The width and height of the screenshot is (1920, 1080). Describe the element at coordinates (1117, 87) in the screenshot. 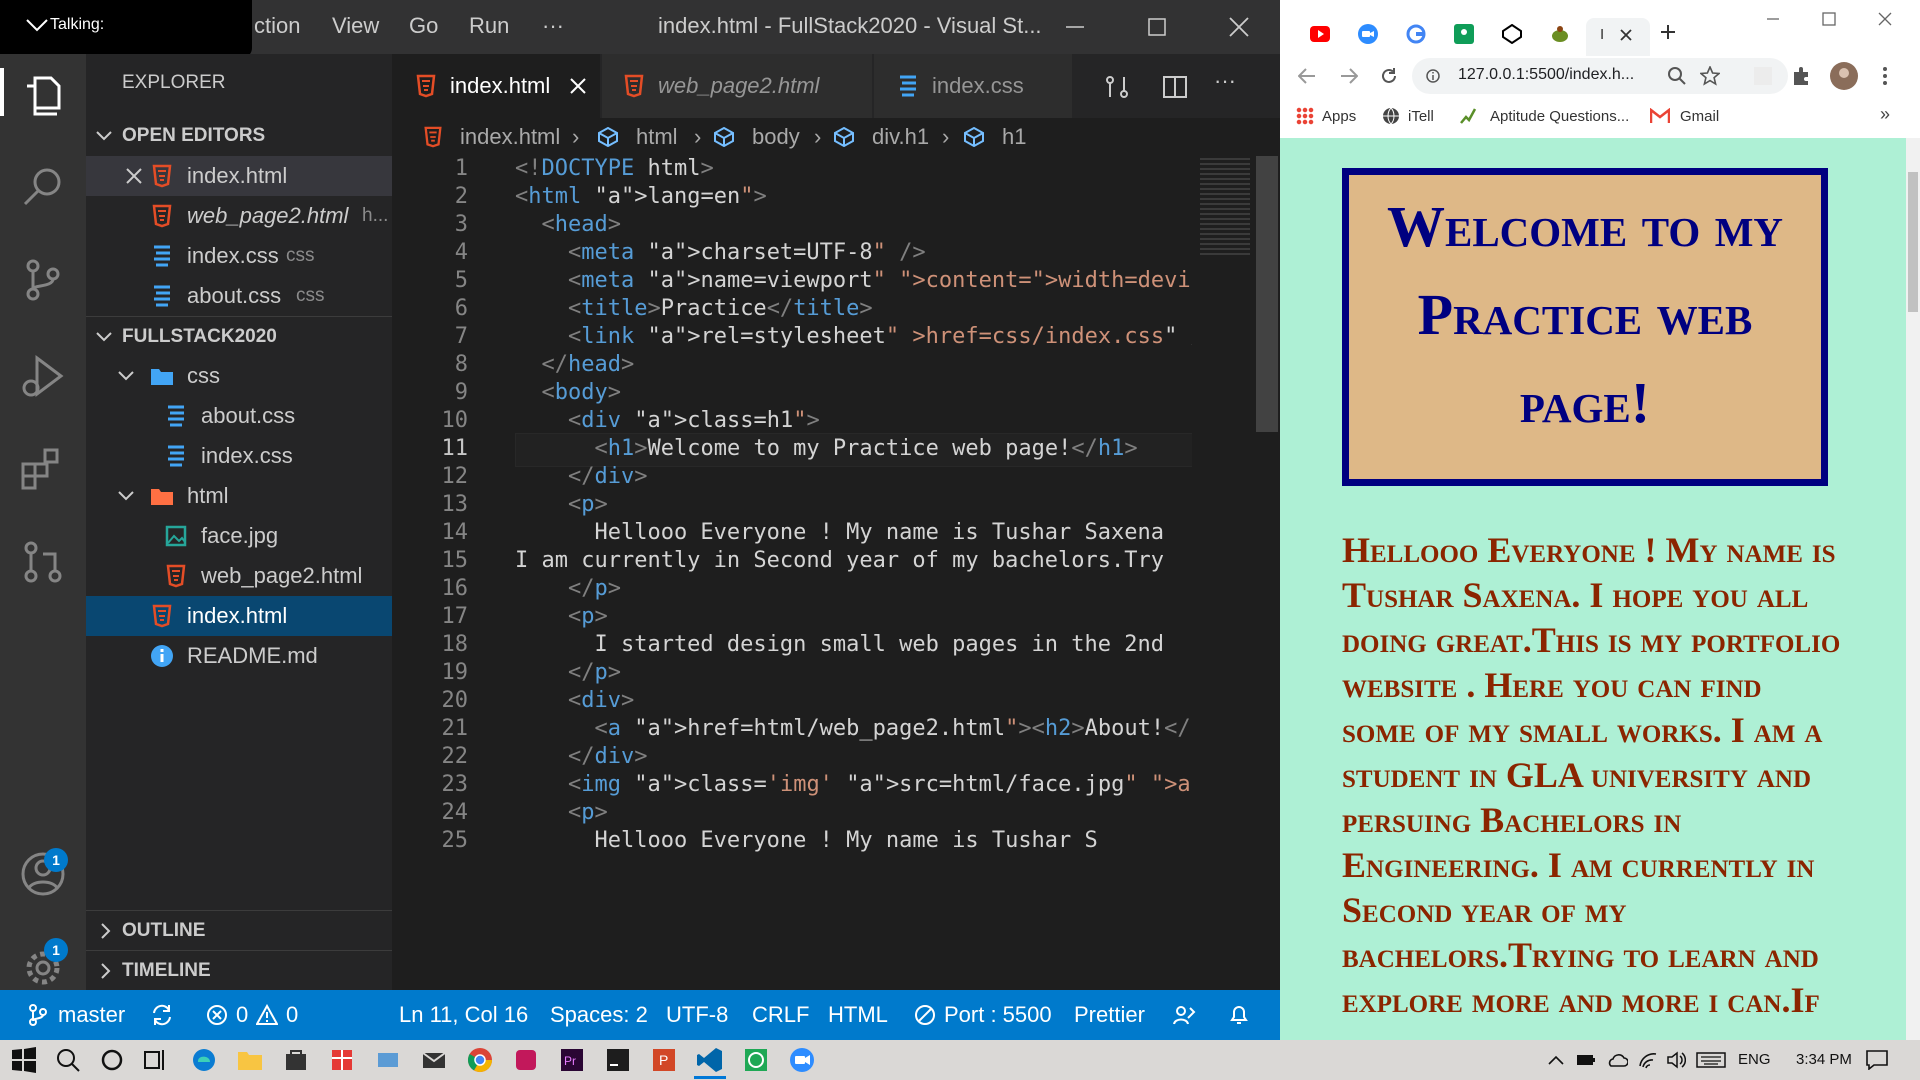

I see `open-changes-icon` at that location.